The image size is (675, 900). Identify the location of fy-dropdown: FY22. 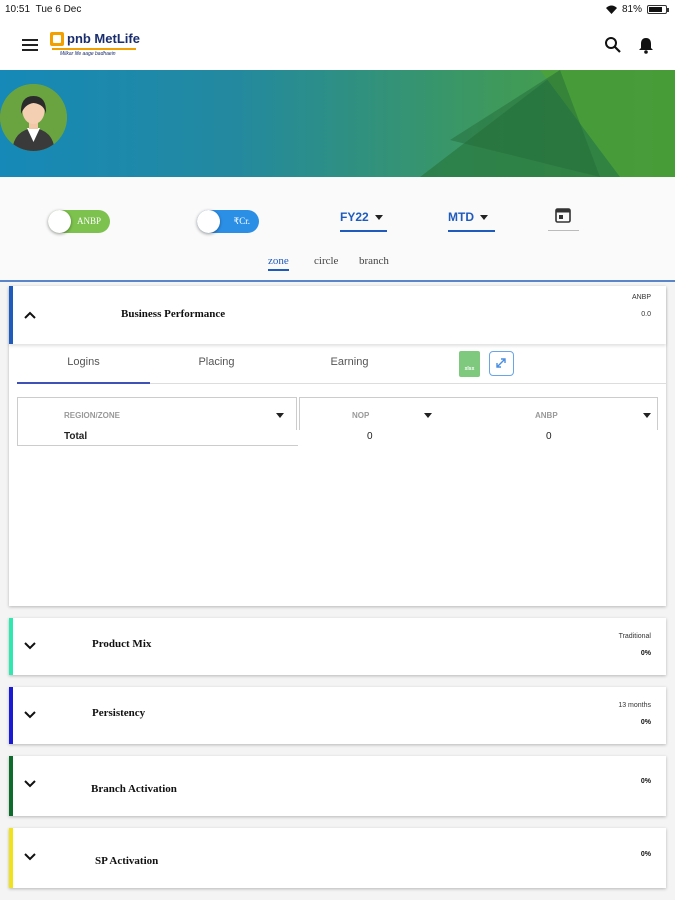
(363, 221).